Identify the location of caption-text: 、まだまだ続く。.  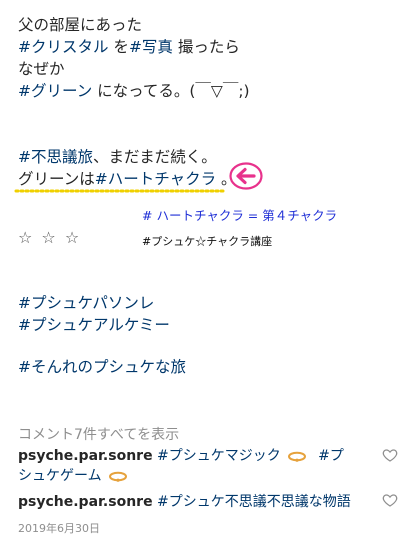
(155, 157).